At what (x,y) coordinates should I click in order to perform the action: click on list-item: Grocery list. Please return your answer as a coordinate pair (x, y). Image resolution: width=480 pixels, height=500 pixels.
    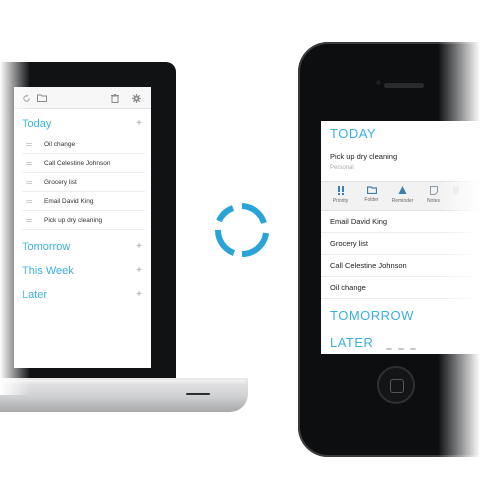
    Looking at the image, I should click on (83, 182).